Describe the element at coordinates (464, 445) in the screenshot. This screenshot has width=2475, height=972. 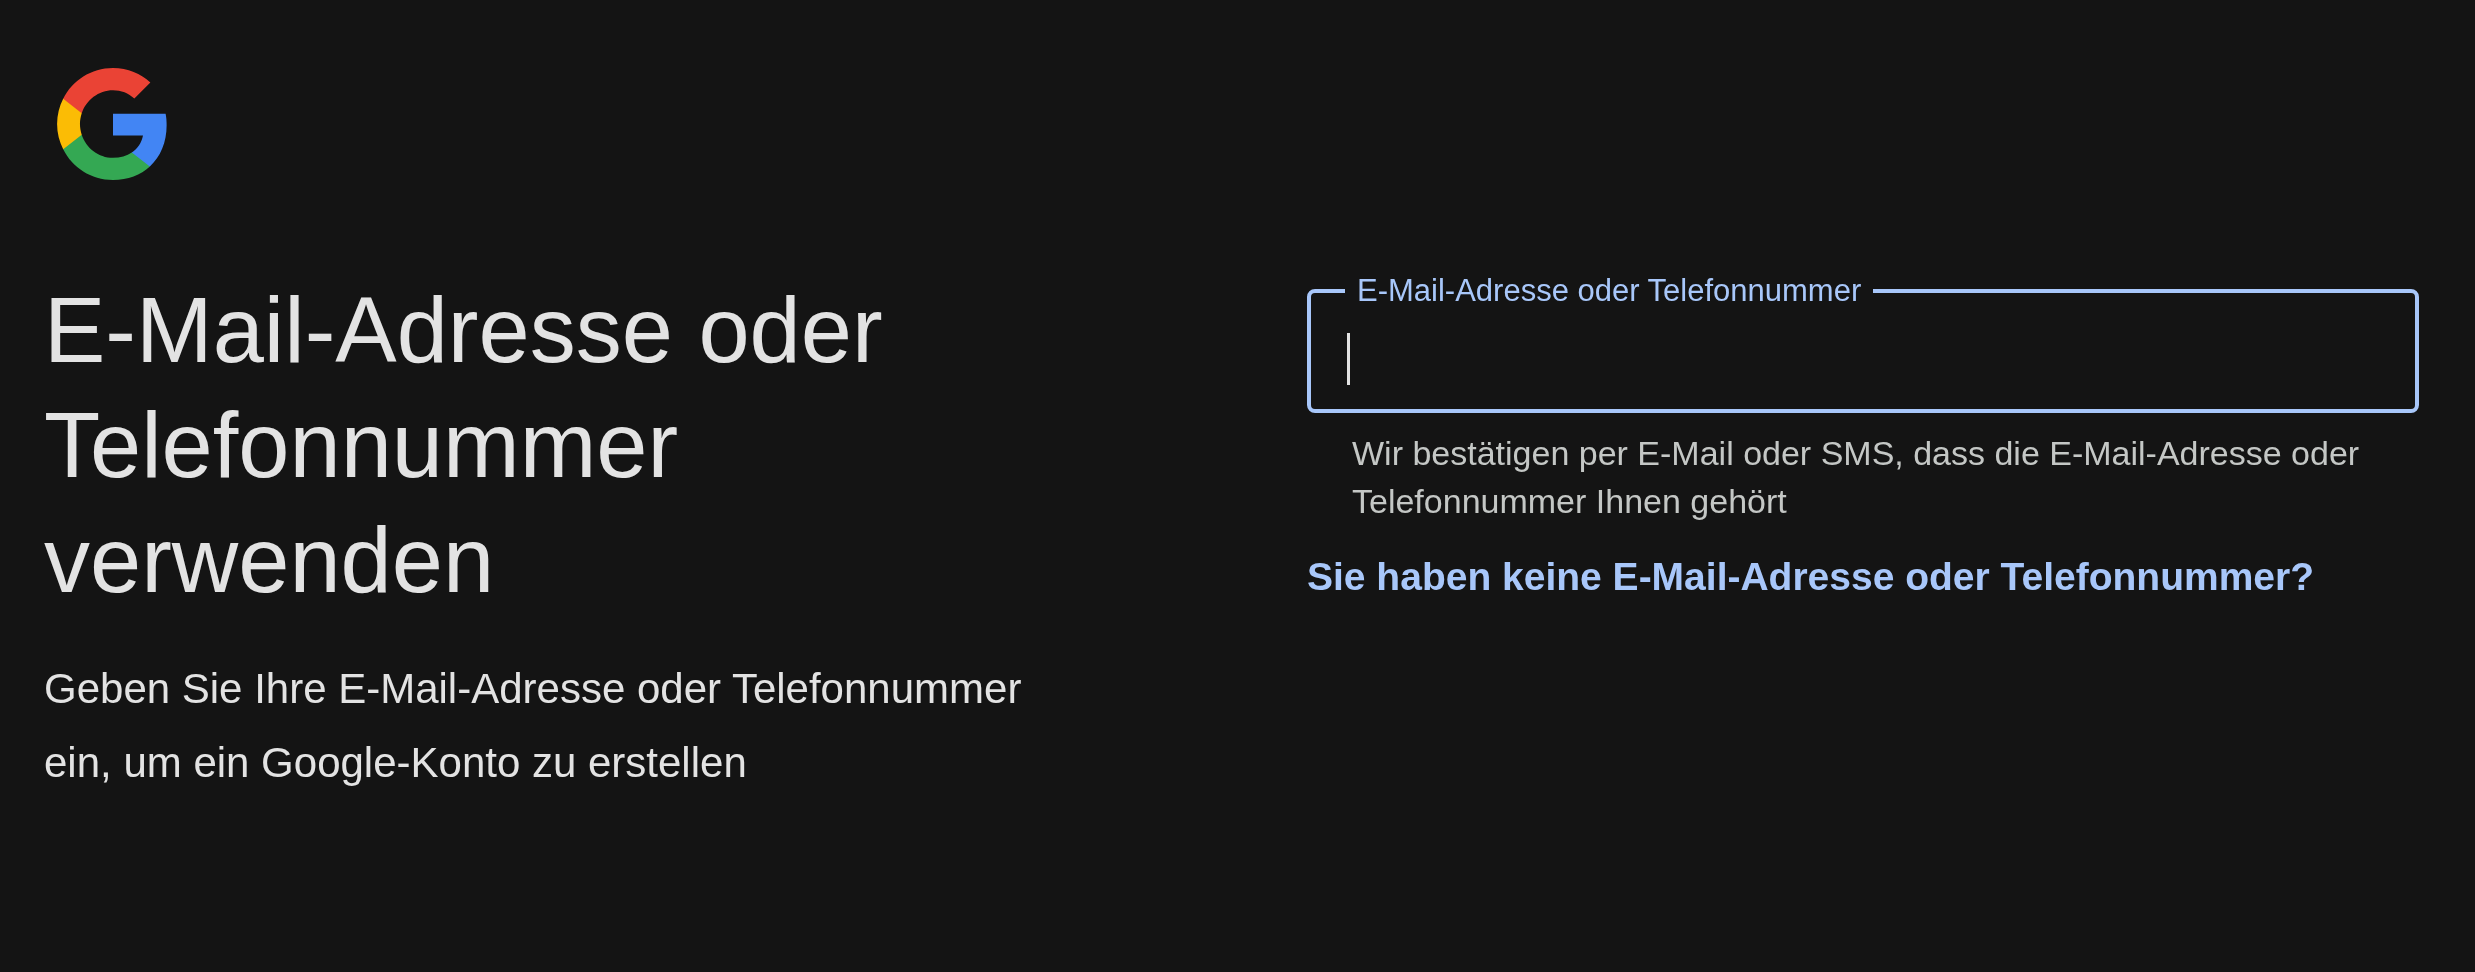
I see `page-heading: E-Mail-Adresse oder Telefonnummer verwenden` at that location.